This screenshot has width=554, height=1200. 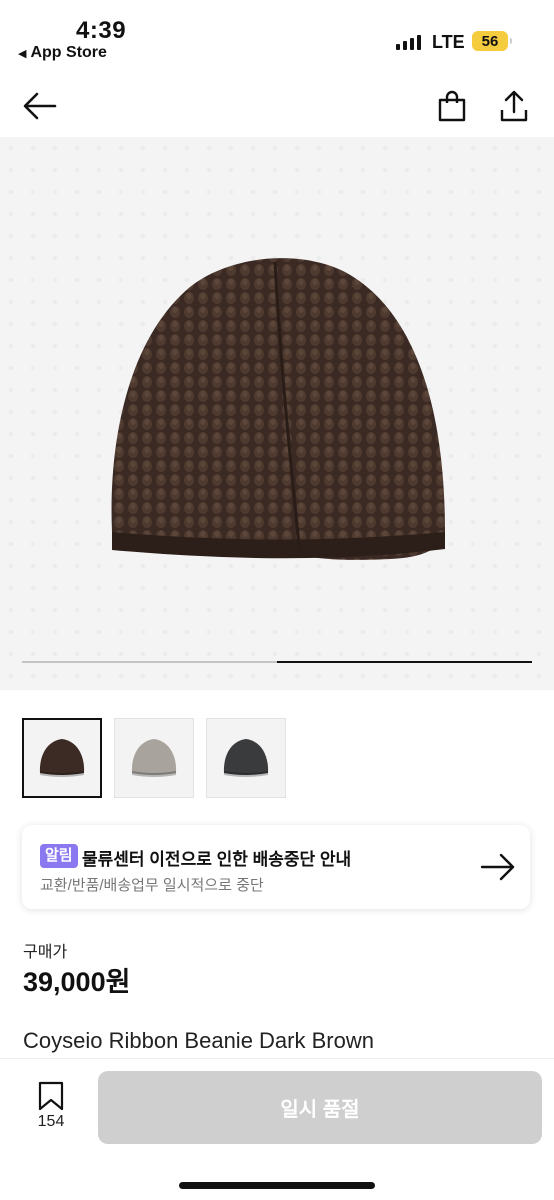 I want to click on sold-out-button: 일시 품절, so click(x=320, y=1107).